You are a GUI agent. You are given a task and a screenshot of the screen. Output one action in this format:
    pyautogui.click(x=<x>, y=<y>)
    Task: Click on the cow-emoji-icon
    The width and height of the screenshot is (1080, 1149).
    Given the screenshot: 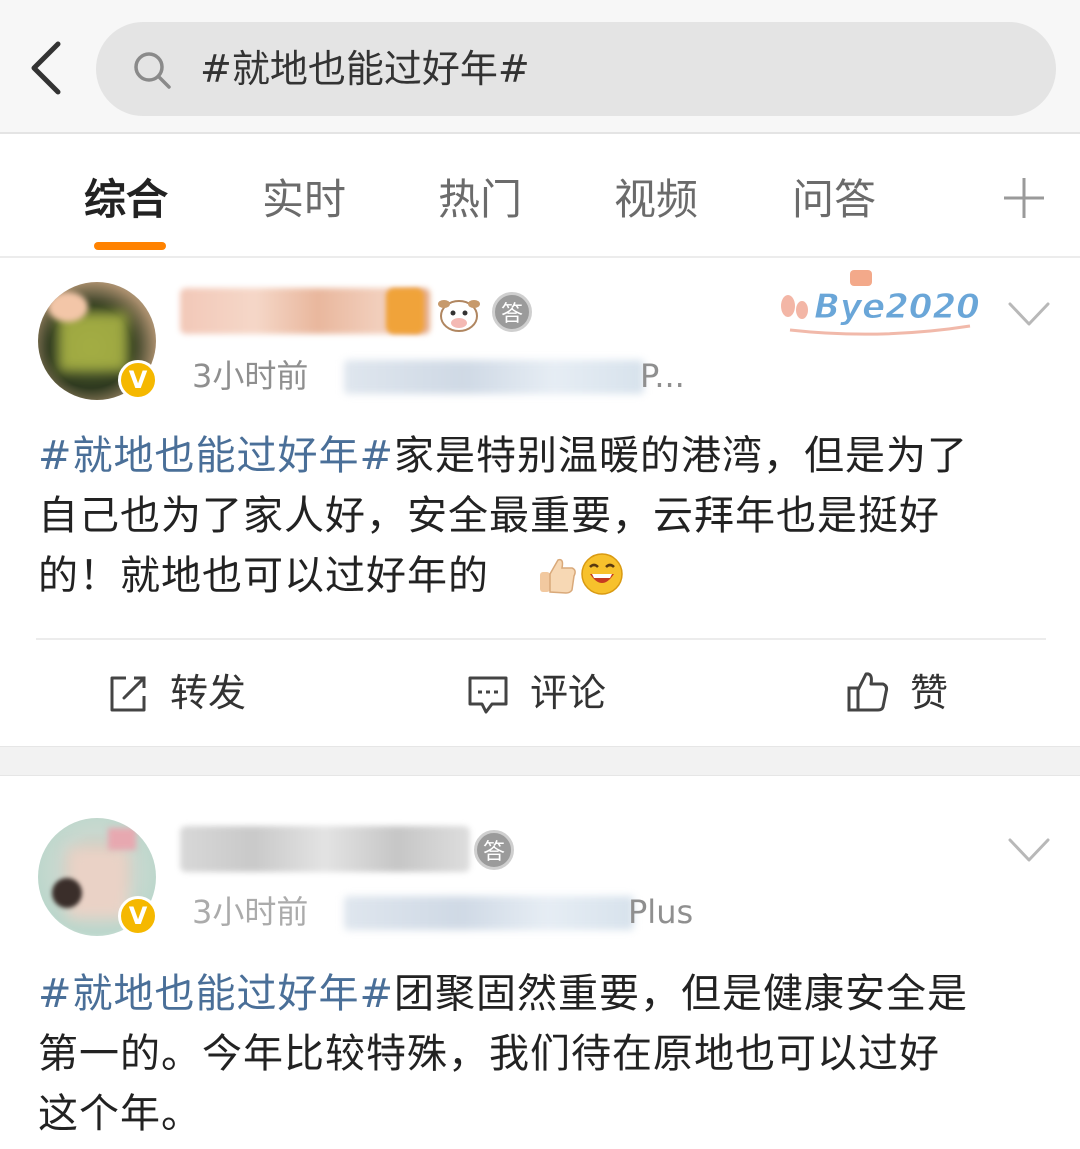 What is the action you would take?
    pyautogui.click(x=459, y=316)
    